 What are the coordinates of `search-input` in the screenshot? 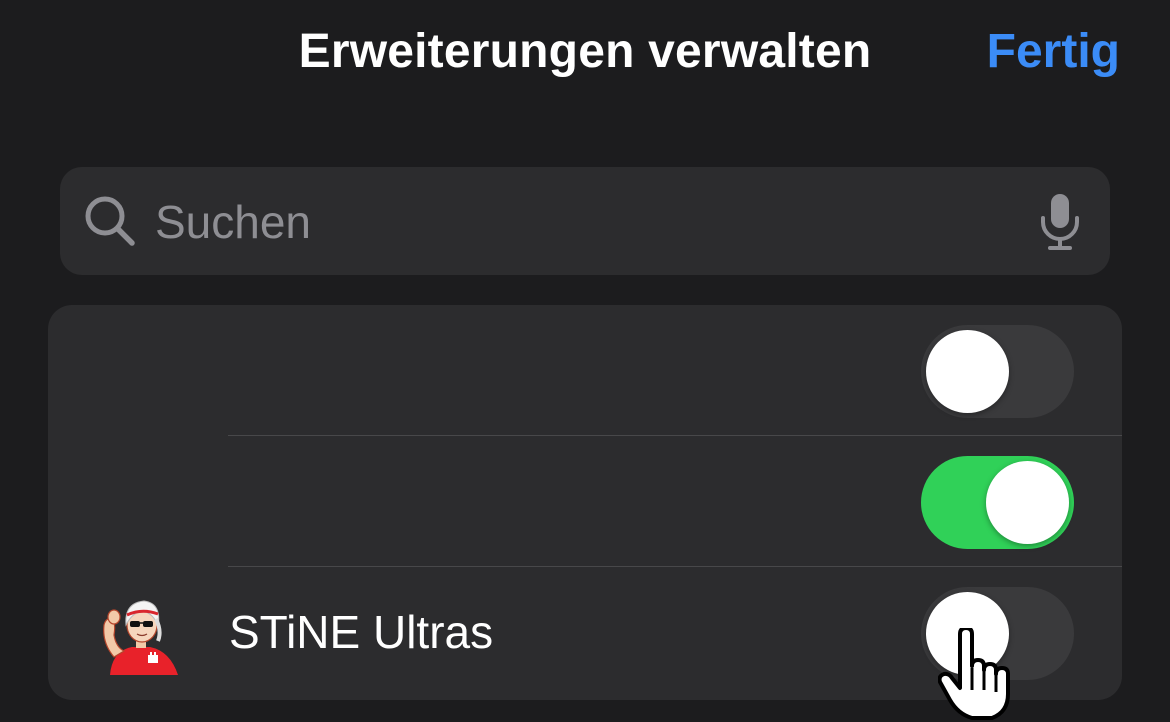 It's located at (580, 222).